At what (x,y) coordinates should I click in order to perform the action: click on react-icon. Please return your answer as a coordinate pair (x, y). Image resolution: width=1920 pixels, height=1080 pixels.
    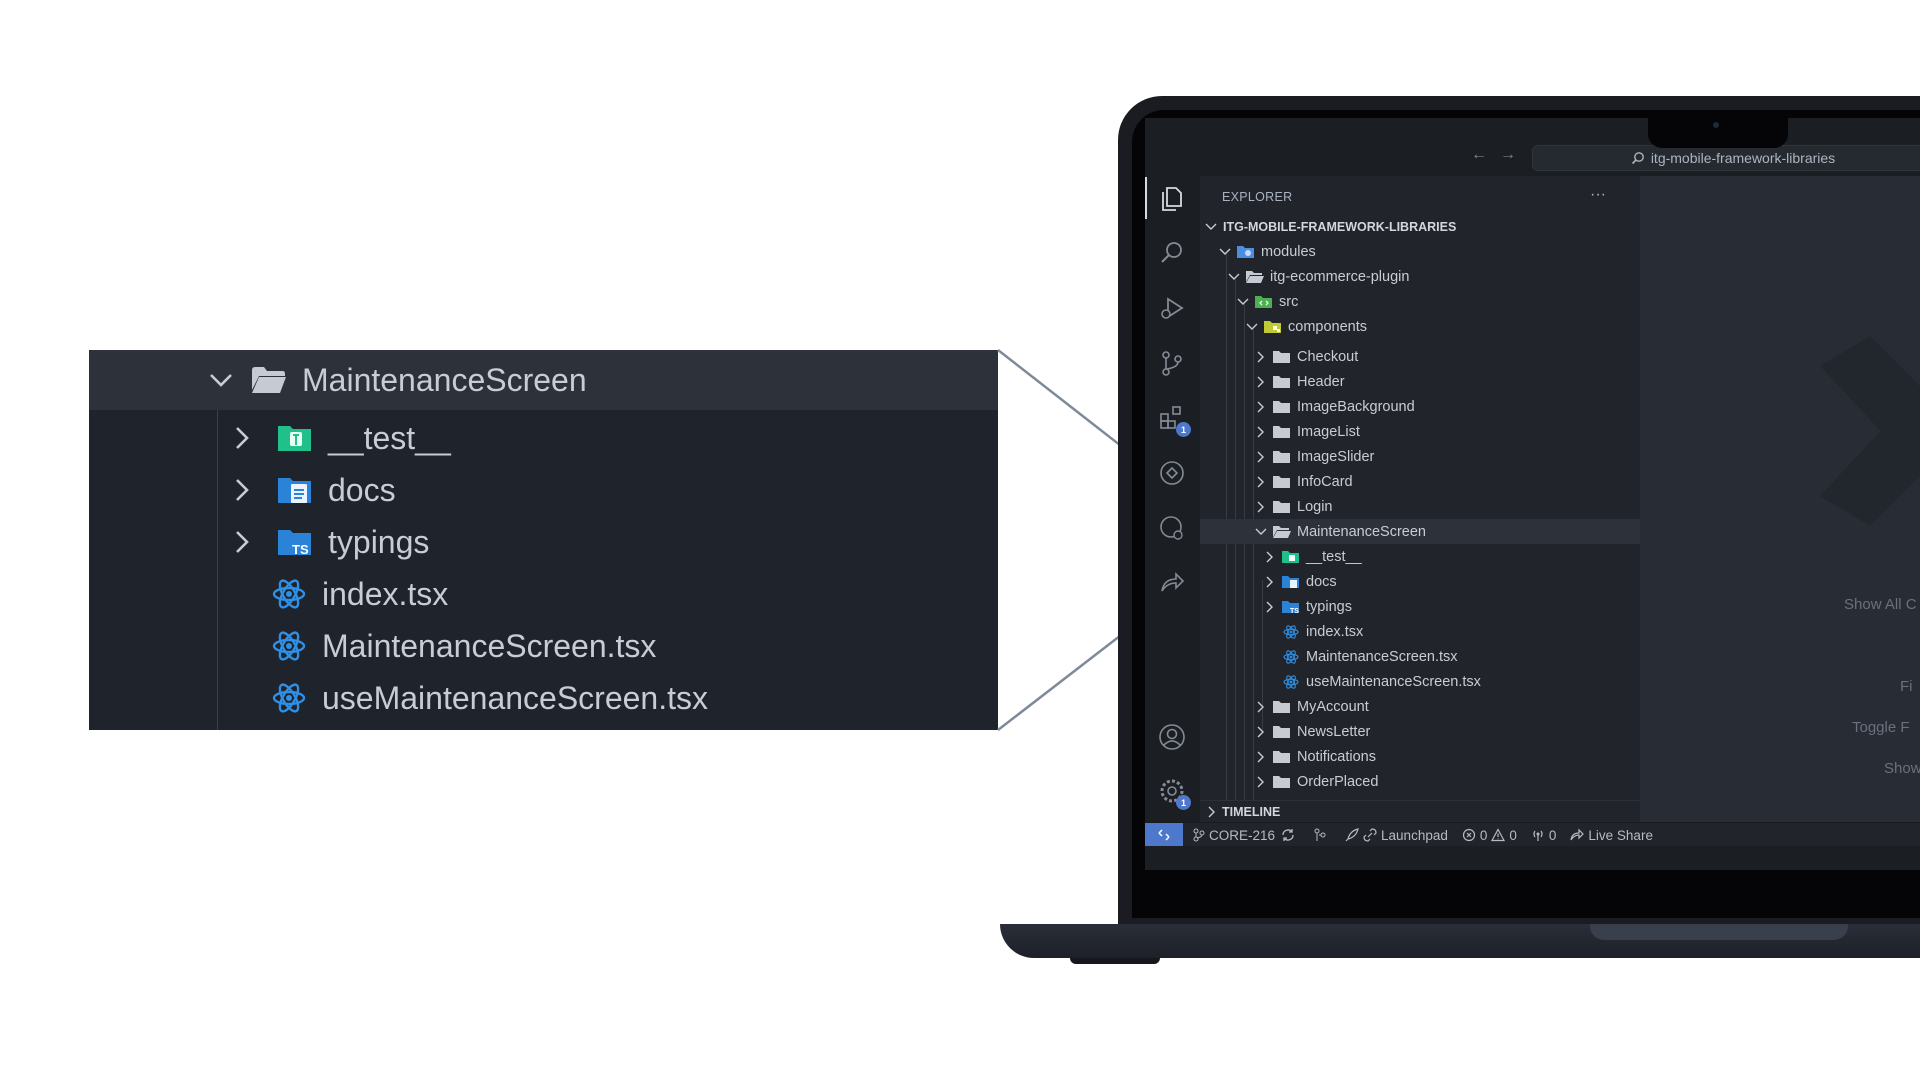
    Looking at the image, I should click on (289, 698).